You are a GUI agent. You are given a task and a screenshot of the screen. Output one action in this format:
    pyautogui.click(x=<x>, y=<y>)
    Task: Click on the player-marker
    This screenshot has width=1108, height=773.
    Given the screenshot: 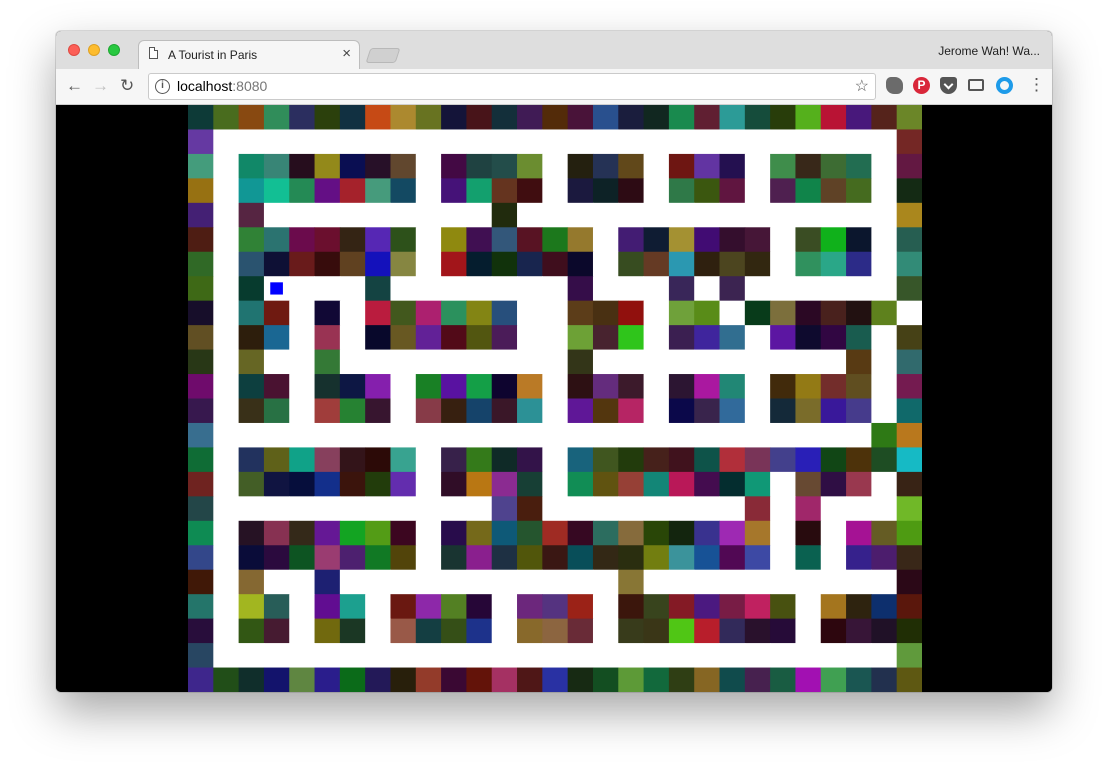 What is the action you would take?
    pyautogui.click(x=276, y=288)
    